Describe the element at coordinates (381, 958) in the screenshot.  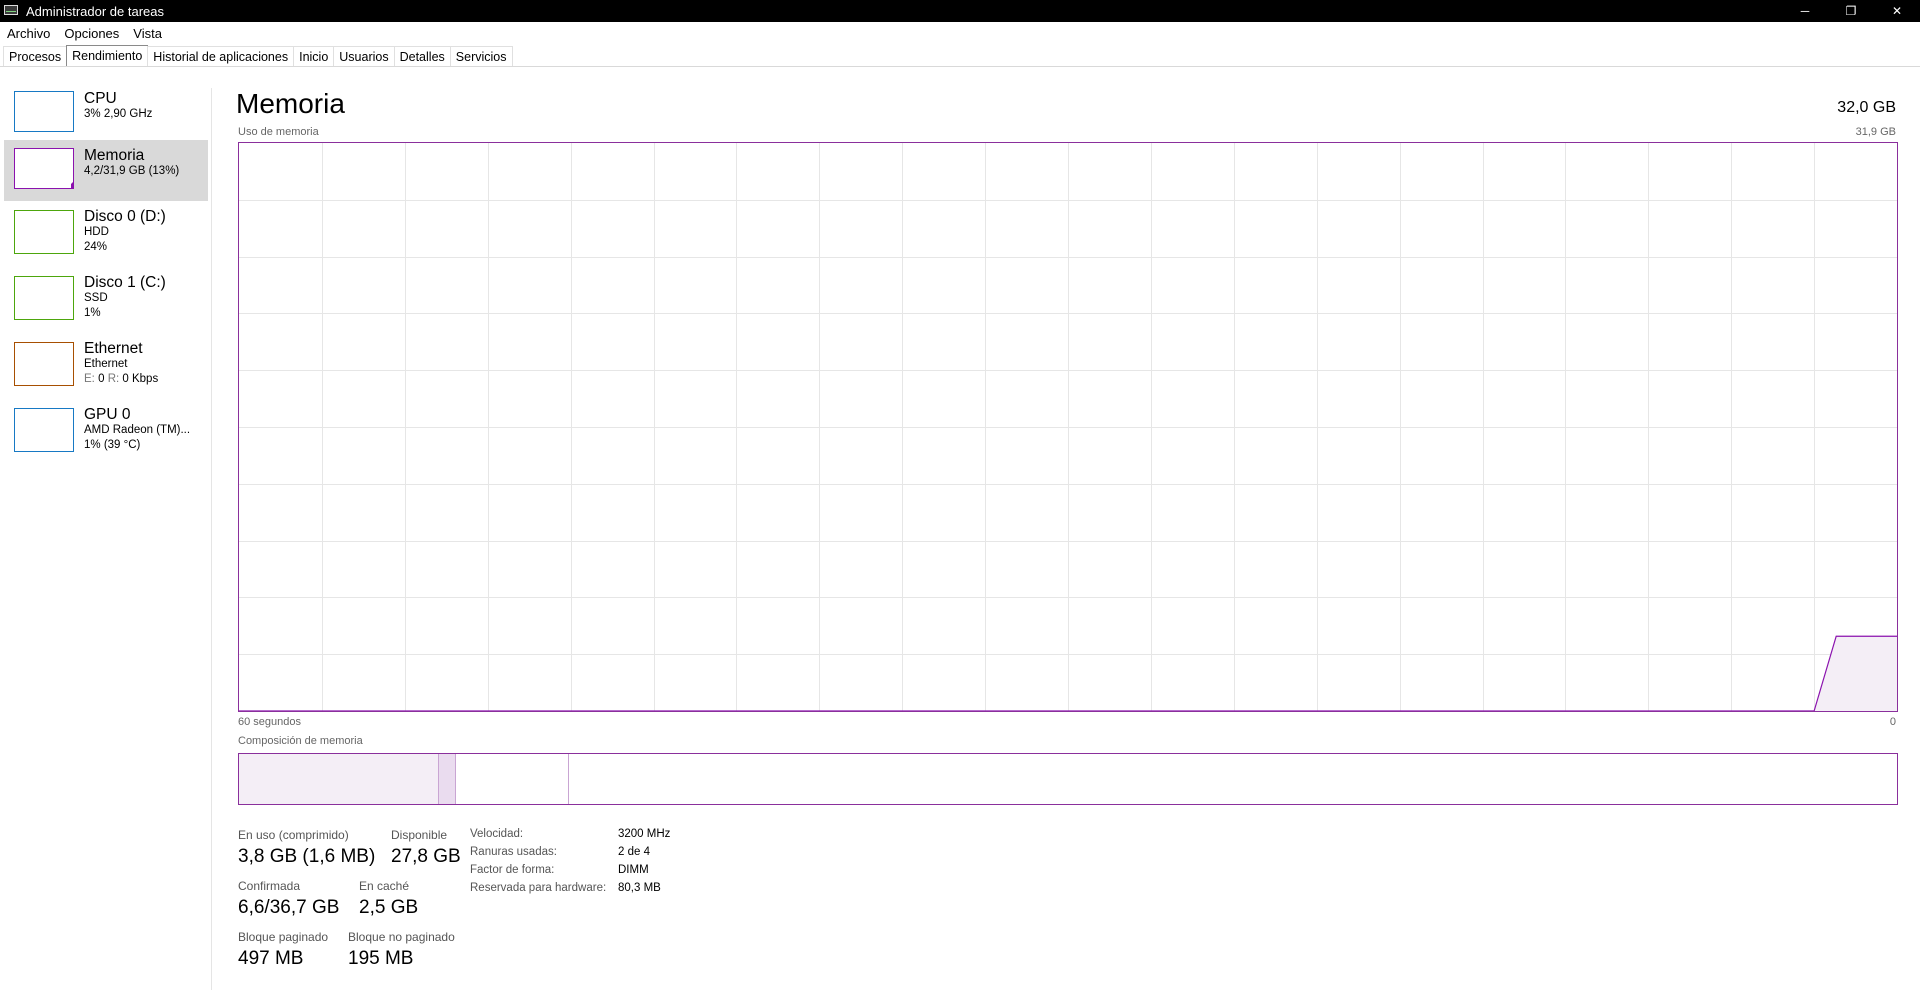
I see `nonpaged-pool-value: 195 MB` at that location.